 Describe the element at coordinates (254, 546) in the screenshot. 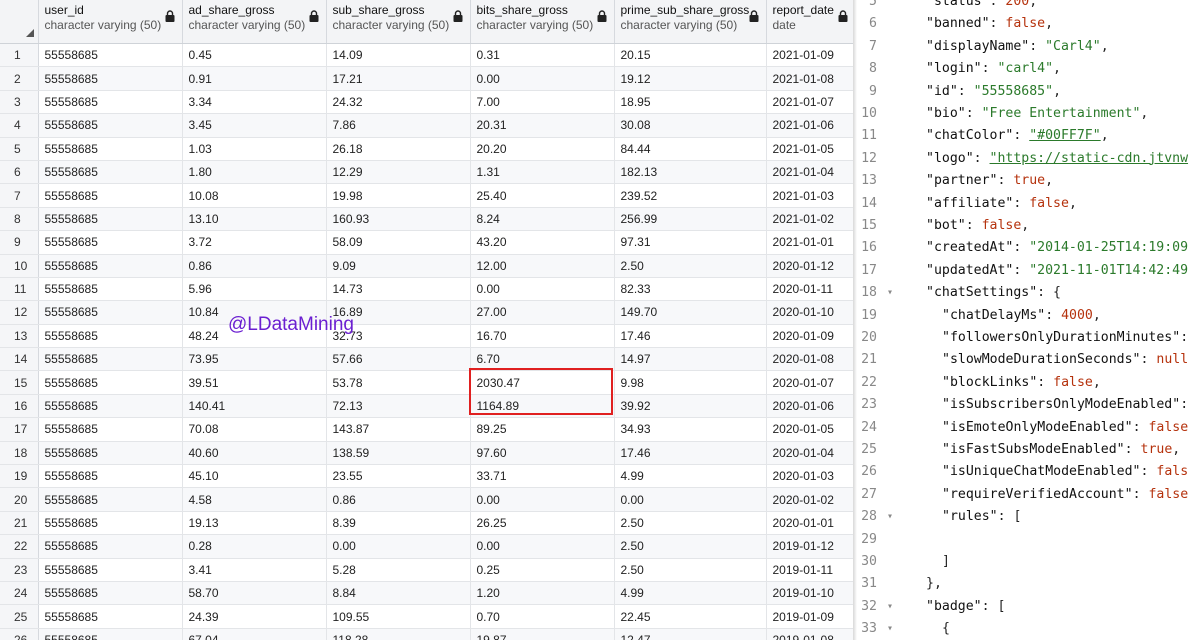

I see `cell-ad-share-gross: 0.28` at that location.